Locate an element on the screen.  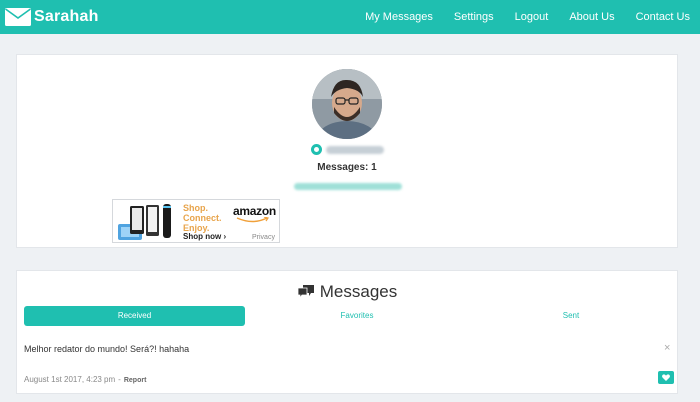
ad-shop-now: Shop now › is located at coordinates (204, 236).